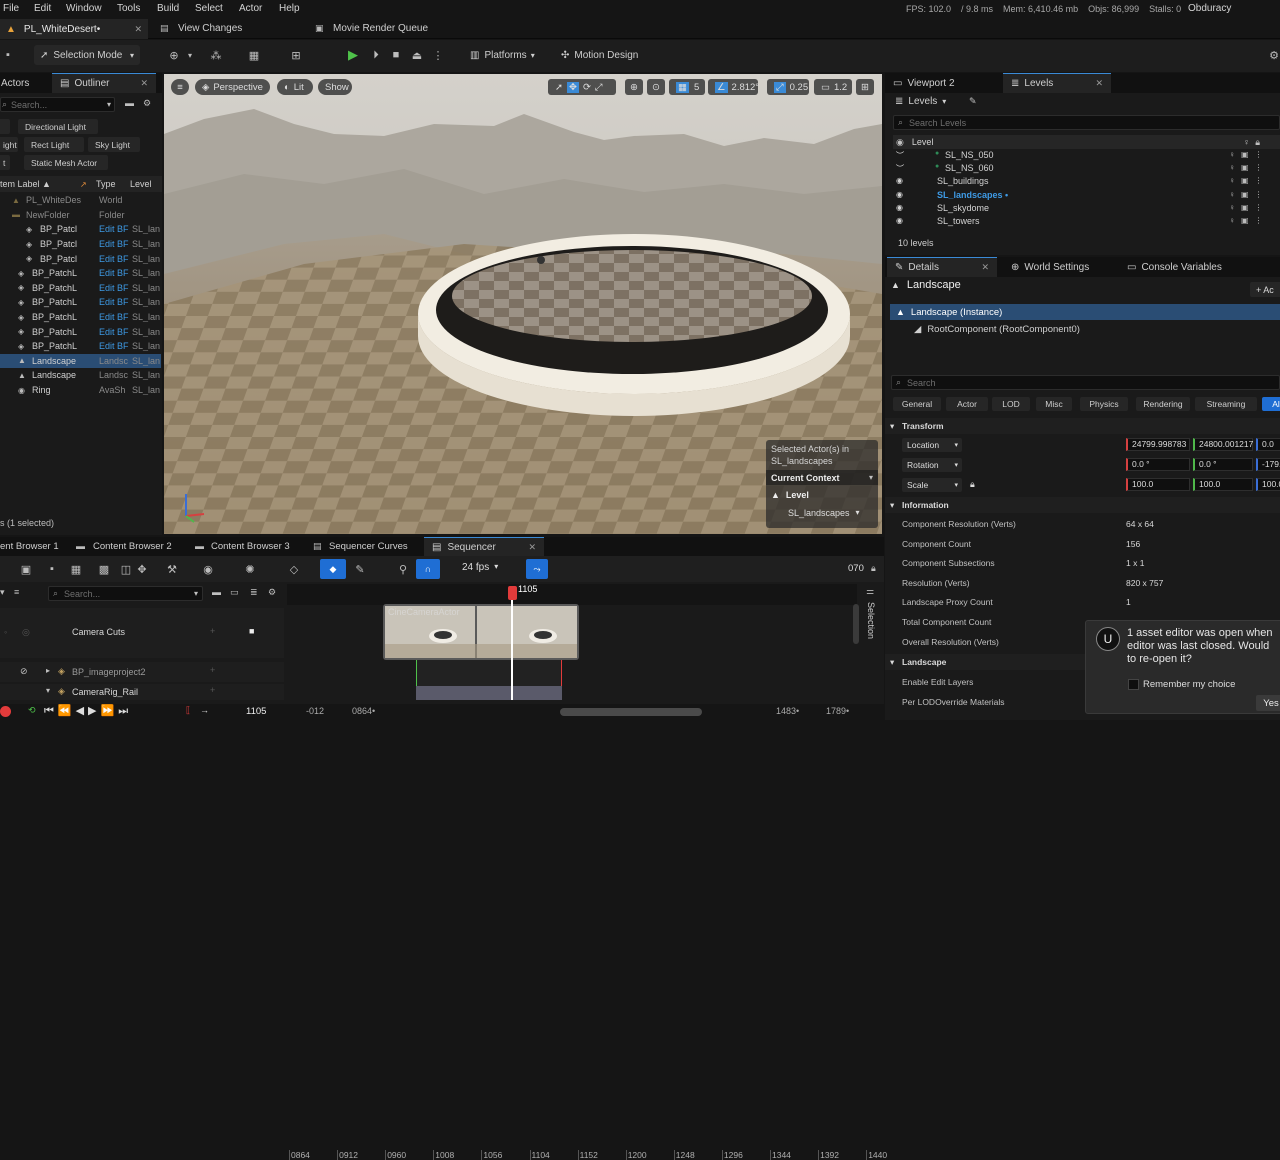  What do you see at coordinates (1086, 156) in the screenshot?
I see `level-row: ︶ ● SL_NS_050 ♀▣⋮` at bounding box center [1086, 156].